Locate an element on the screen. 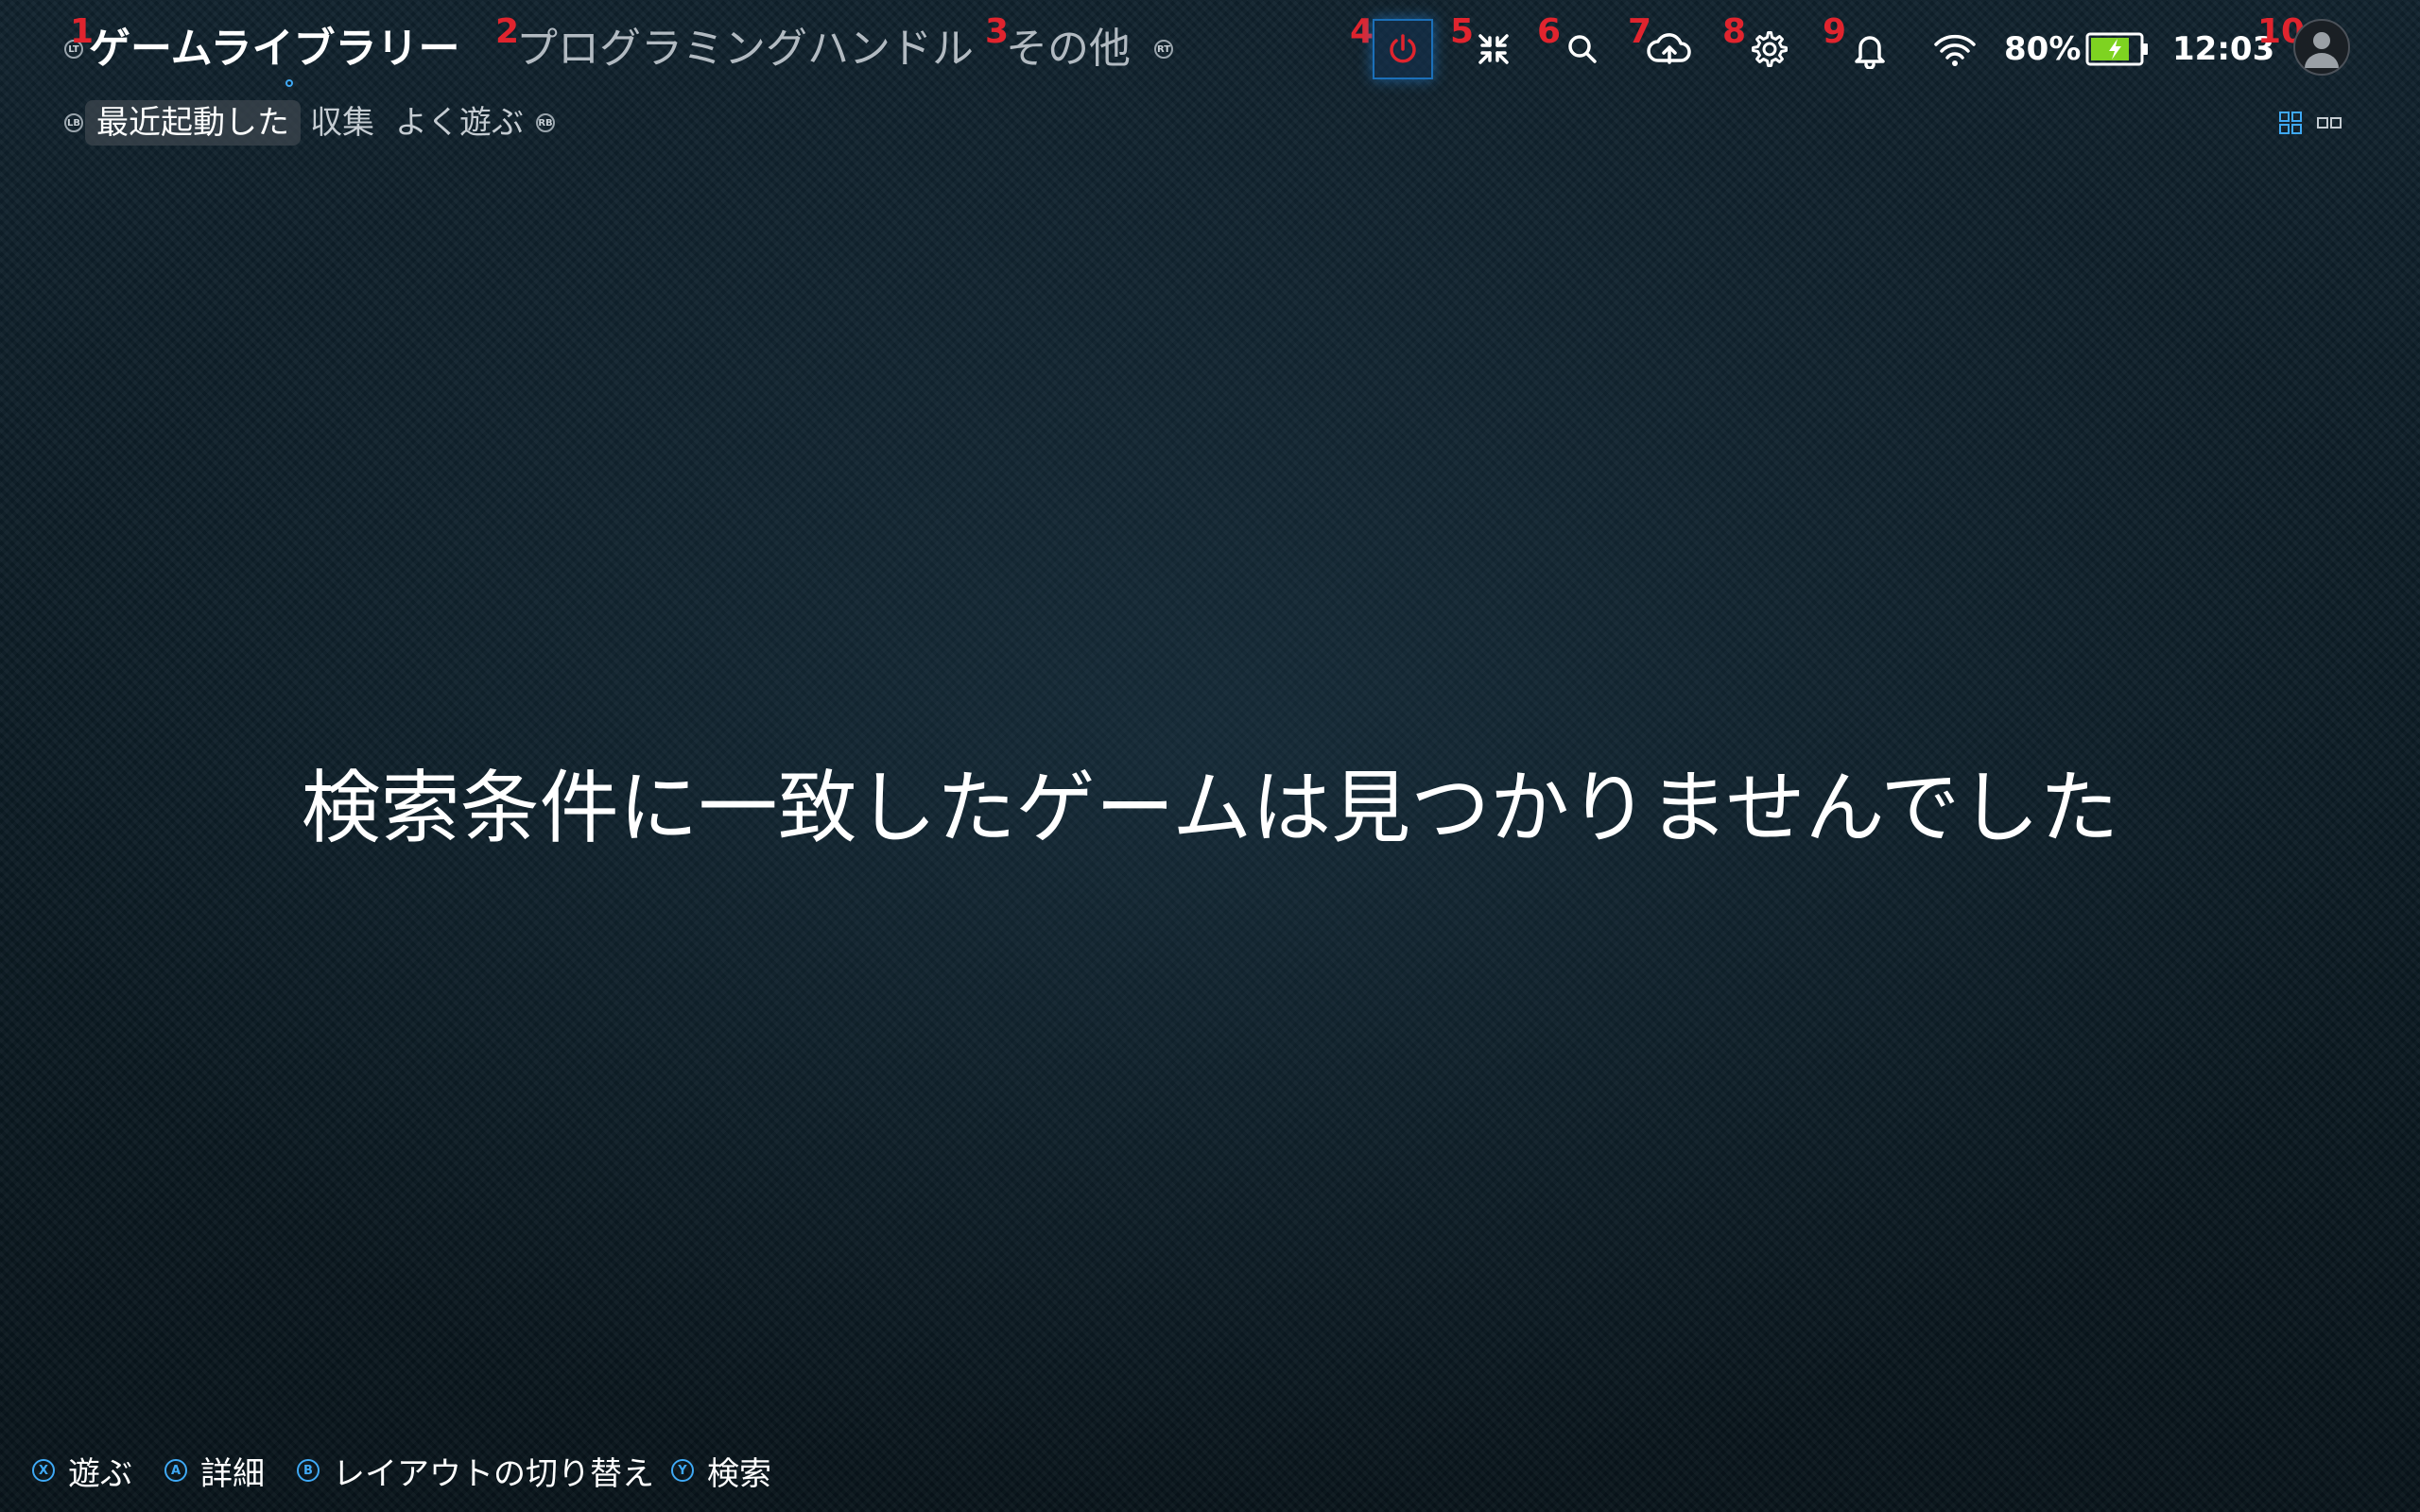  battery-indicator is located at coordinates (2117, 49).